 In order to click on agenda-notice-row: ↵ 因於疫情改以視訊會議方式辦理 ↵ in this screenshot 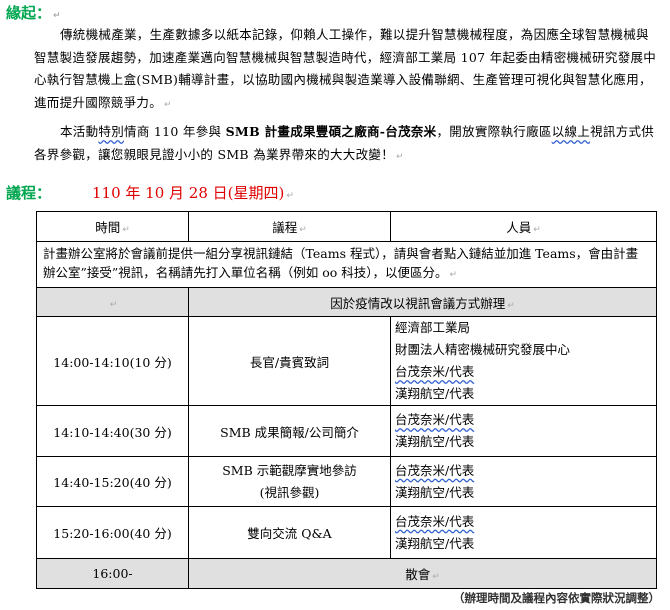, I will do `click(346, 302)`.